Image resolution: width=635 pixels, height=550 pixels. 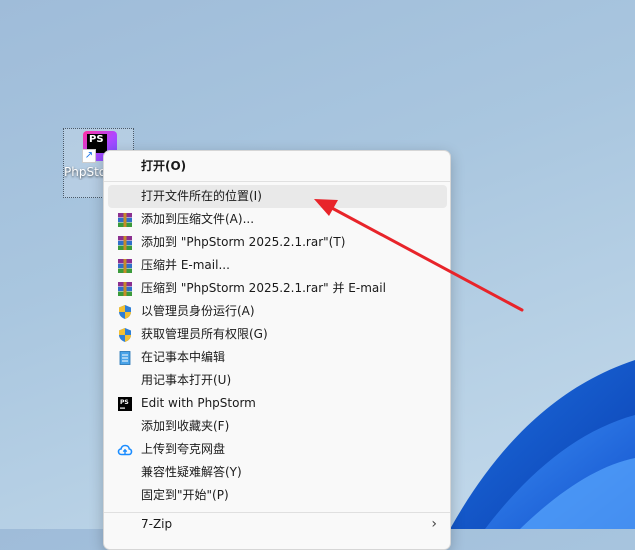 I want to click on red-annotation-arrow, so click(x=419, y=255).